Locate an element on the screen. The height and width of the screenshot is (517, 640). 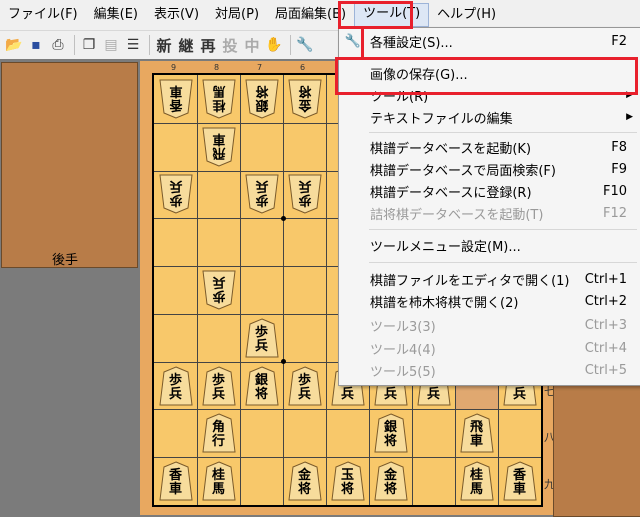
menu-item-tool5: ツール5(5) Ctrl+5 is located at coordinates (489, 370).